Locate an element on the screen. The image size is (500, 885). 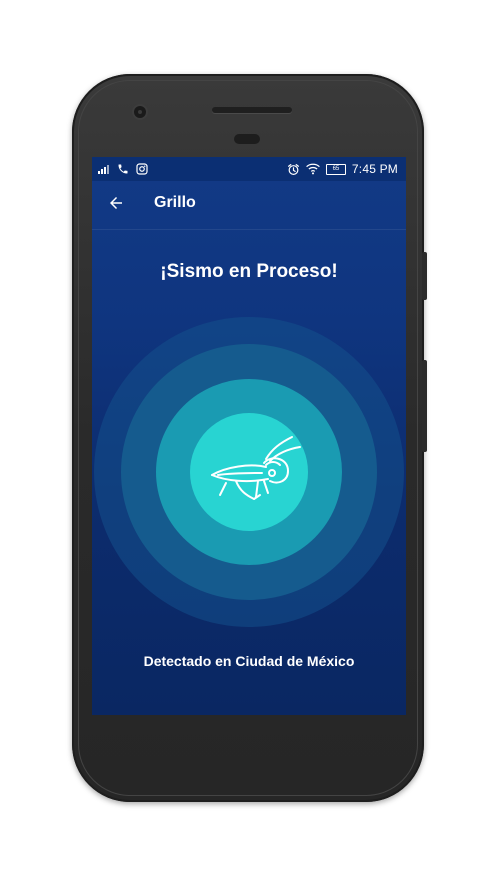
alarm-icon is located at coordinates (293, 169).